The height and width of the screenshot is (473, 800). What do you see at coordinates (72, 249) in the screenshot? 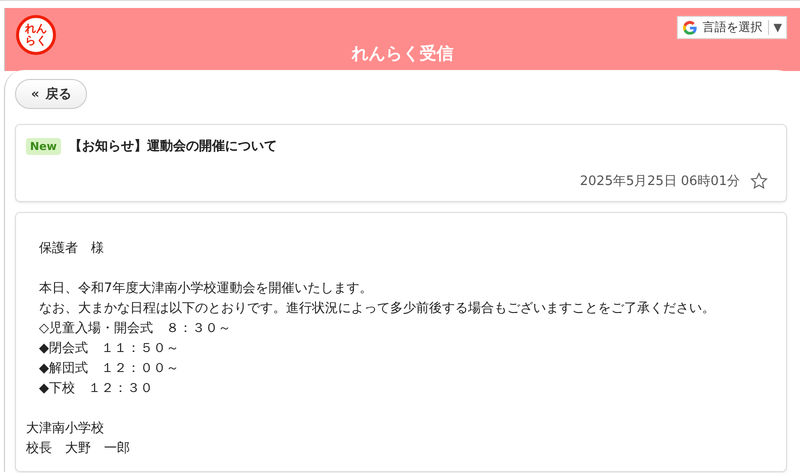
I see `body-text: 保護者 様` at bounding box center [72, 249].